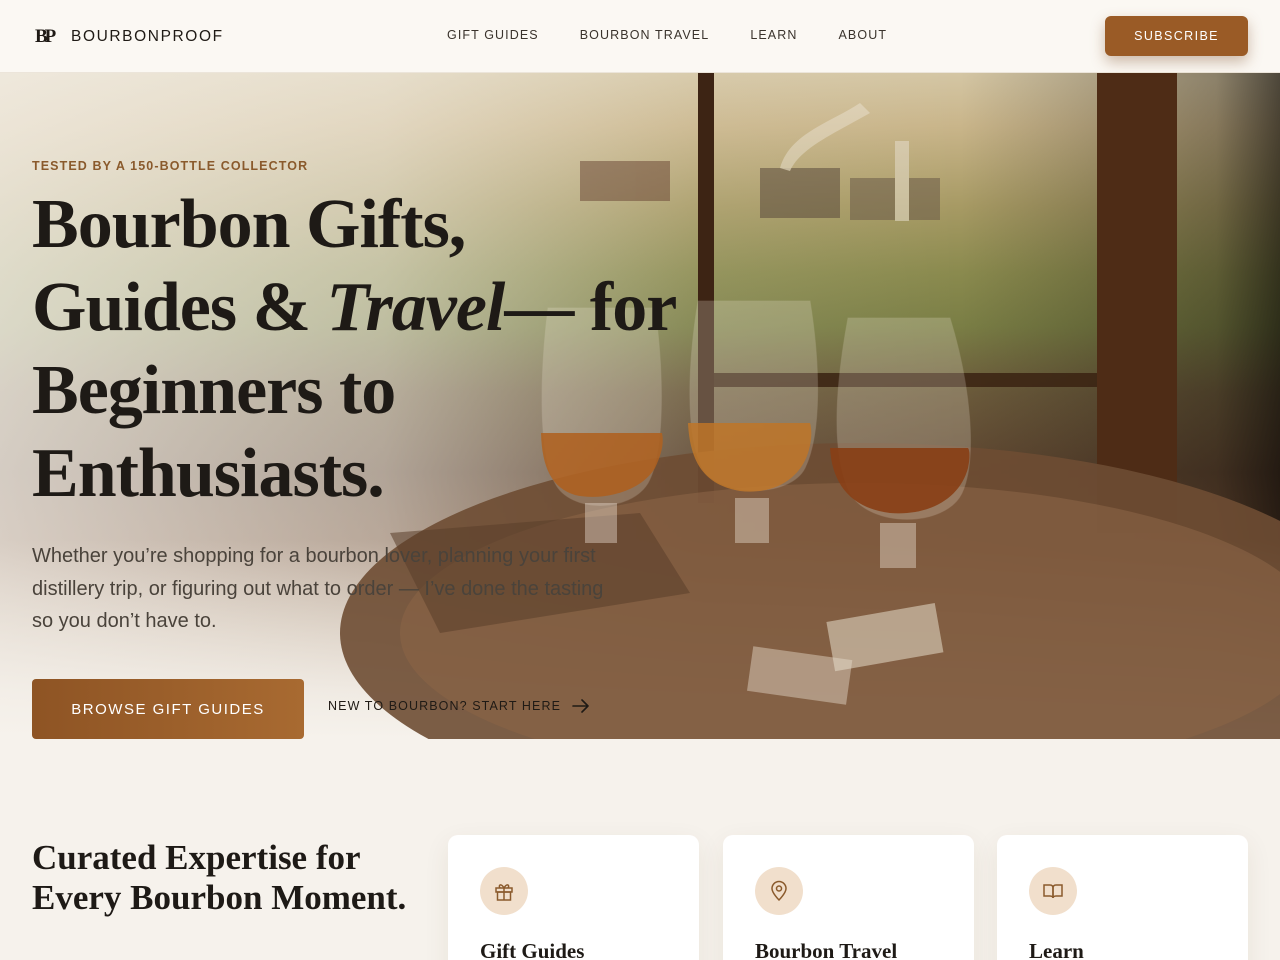  I want to click on headline-line-4: Enthusiasts., so click(208, 473).